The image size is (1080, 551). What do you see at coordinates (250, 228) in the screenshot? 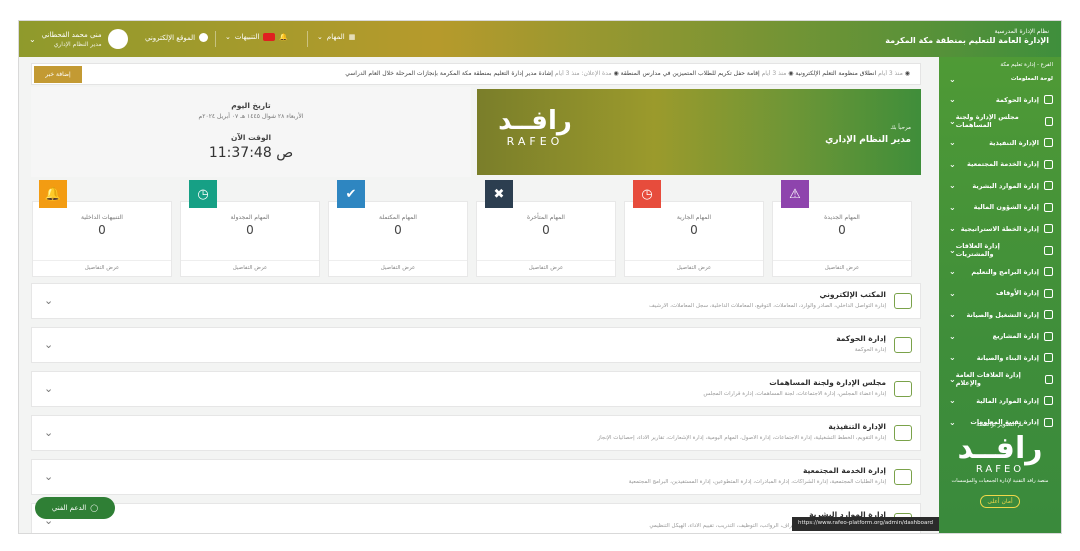
I see `stat-card: ◷ المهام المجدولة 0 عرض التفاصيل` at bounding box center [250, 228].